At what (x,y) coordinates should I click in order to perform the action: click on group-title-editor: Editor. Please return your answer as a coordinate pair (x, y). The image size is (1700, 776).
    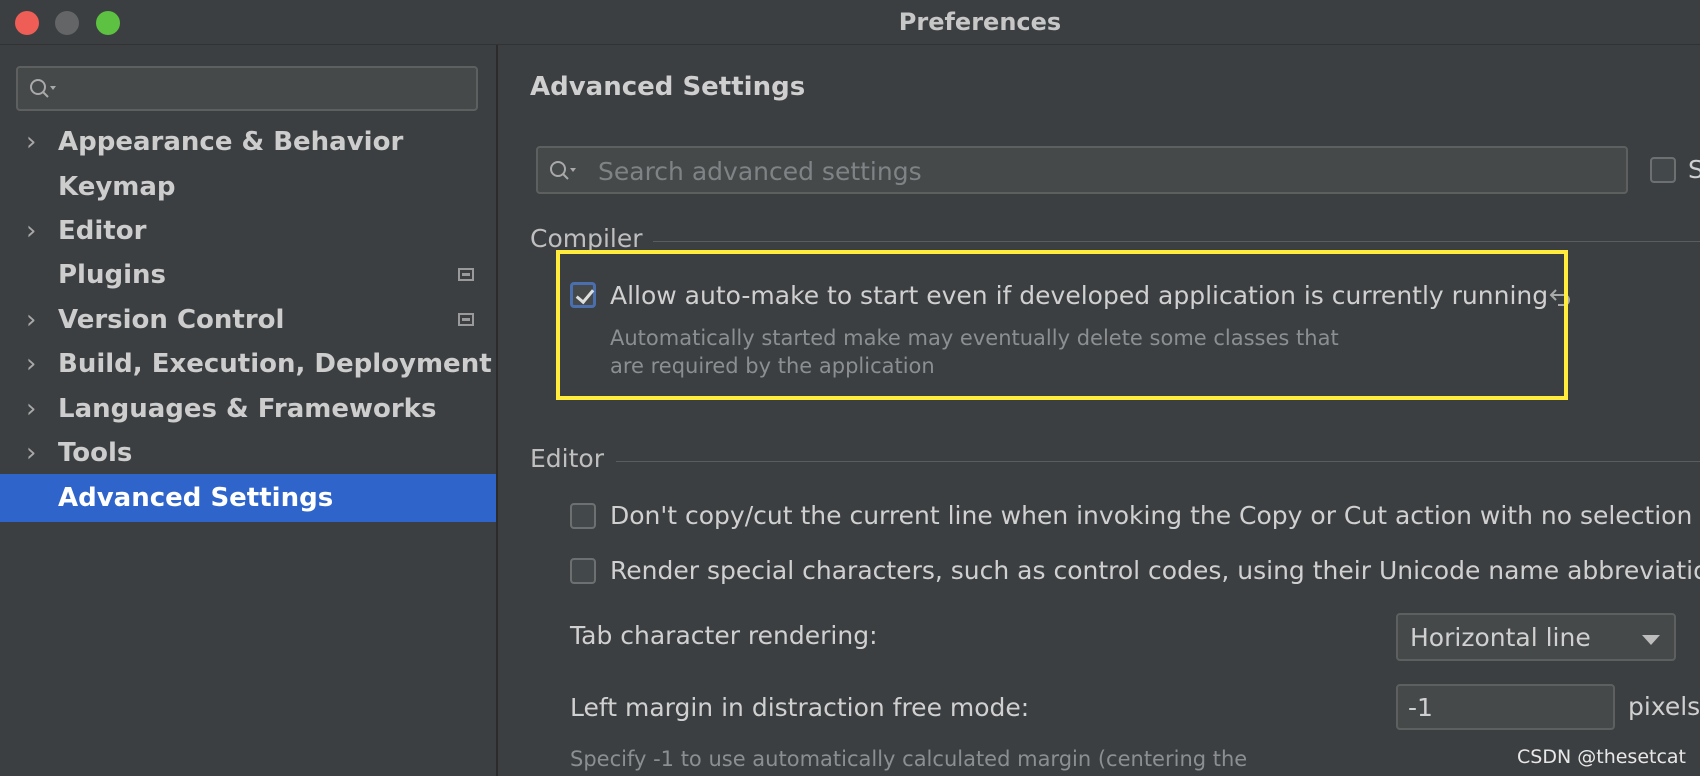
    Looking at the image, I should click on (567, 458).